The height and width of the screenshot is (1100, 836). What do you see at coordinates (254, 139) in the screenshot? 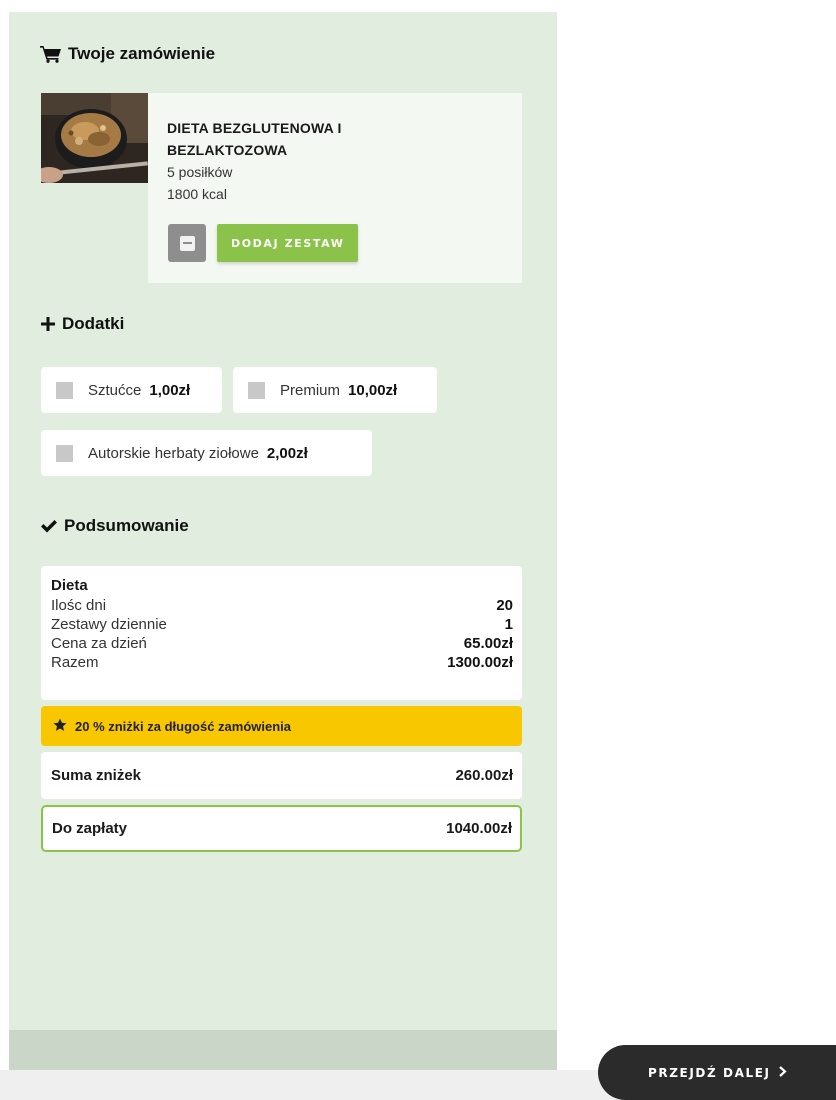
I see `product-name: DIETA BEZGLUTENOWA I BEZLAKTOZOWA` at bounding box center [254, 139].